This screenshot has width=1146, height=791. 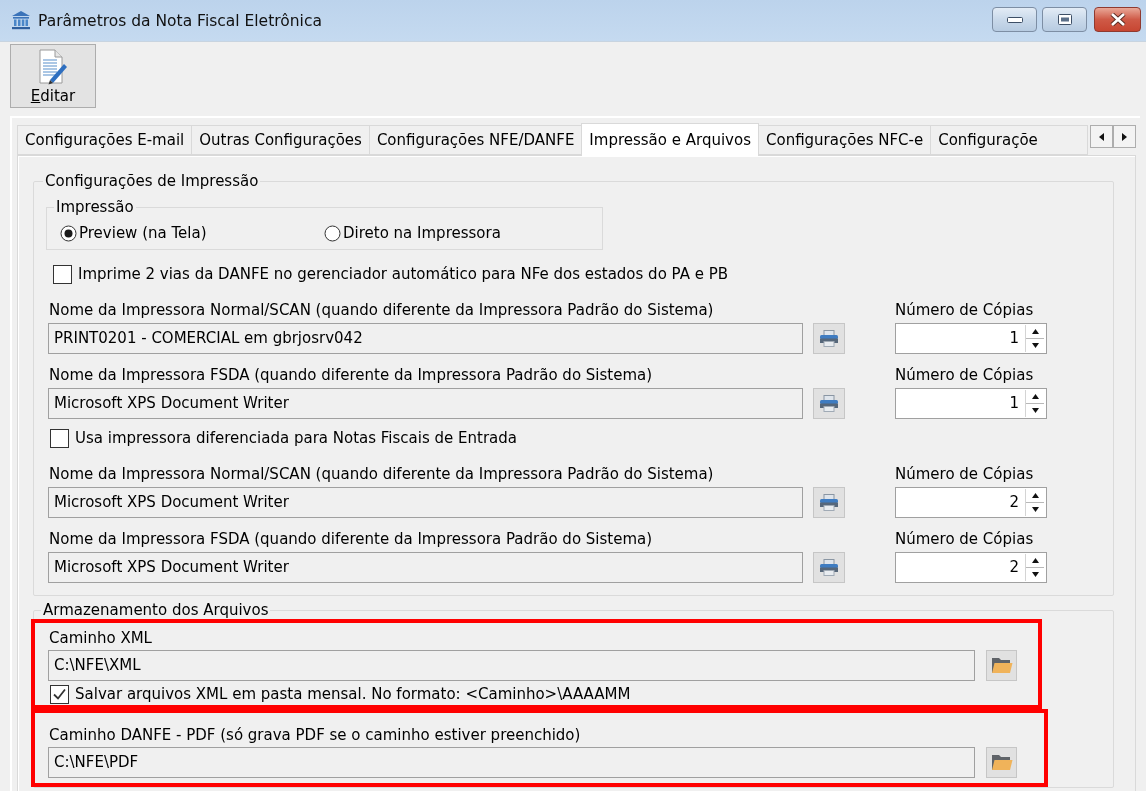 I want to click on checkbox-option: Usa impressora diferenciada para Notas Fiscais de Entrada, so click(x=283, y=438).